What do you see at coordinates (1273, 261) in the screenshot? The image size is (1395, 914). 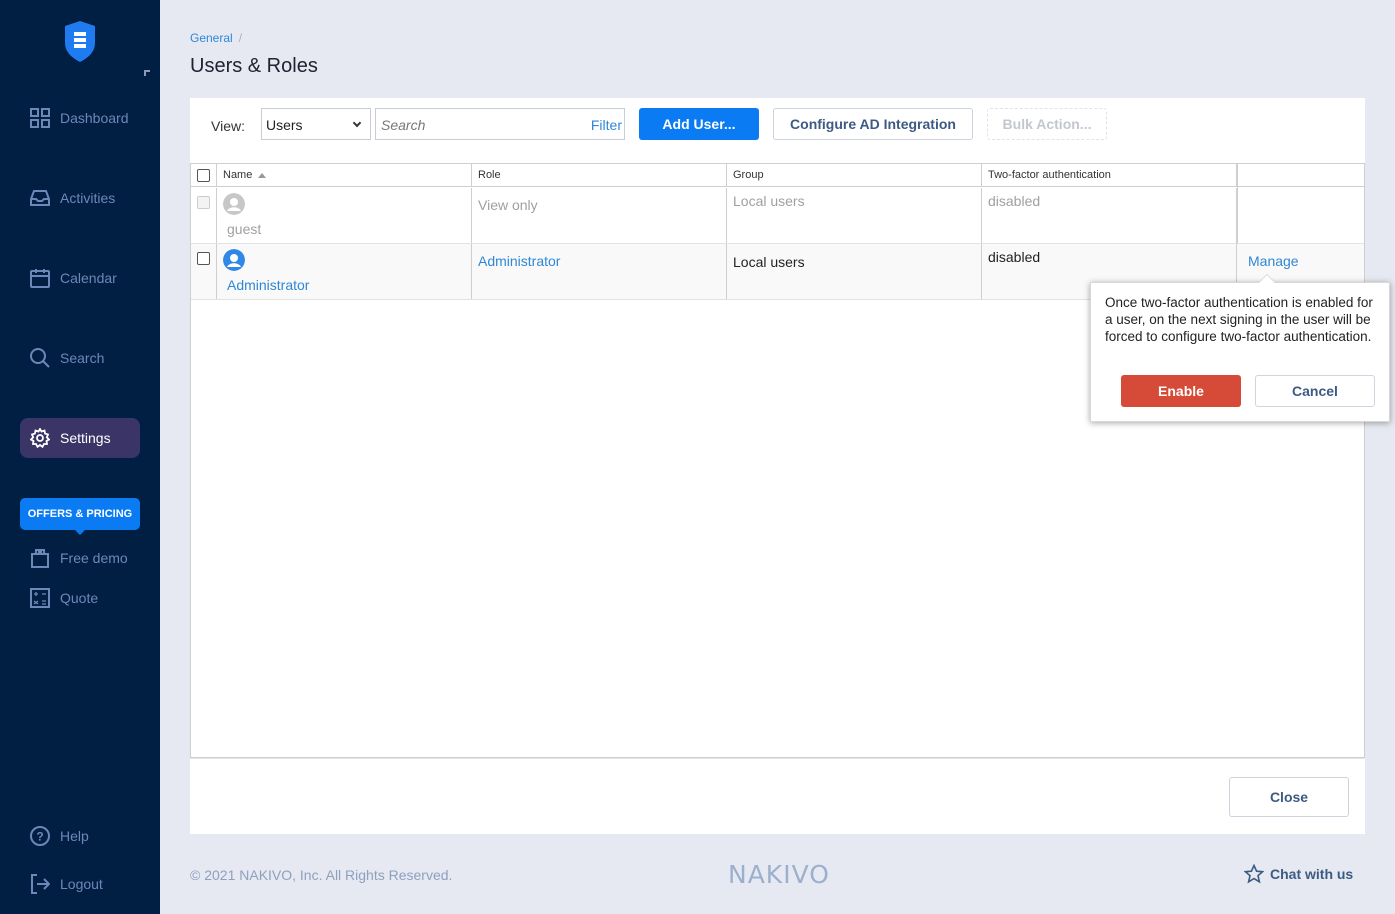 I see `manage-link: Manage` at bounding box center [1273, 261].